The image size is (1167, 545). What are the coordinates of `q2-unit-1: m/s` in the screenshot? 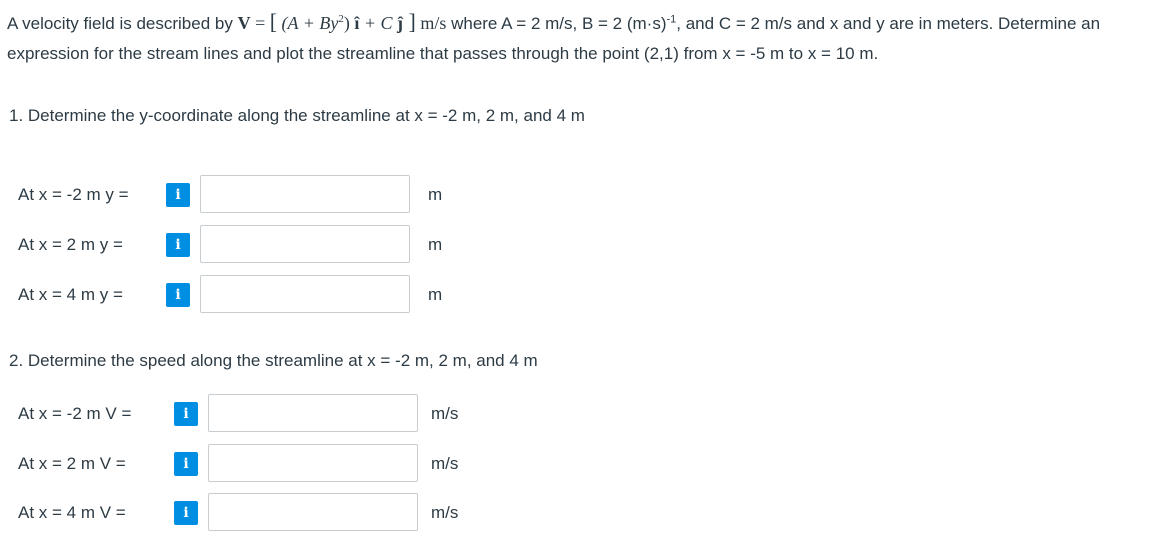 It's located at (445, 413).